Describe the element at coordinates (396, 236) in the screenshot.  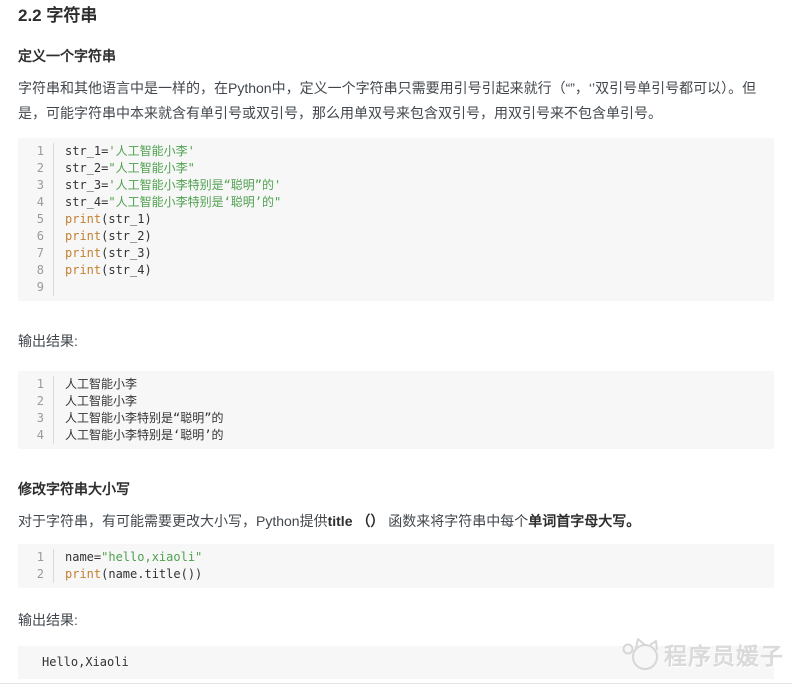
I see `code-line: 6 print(str_2)` at that location.